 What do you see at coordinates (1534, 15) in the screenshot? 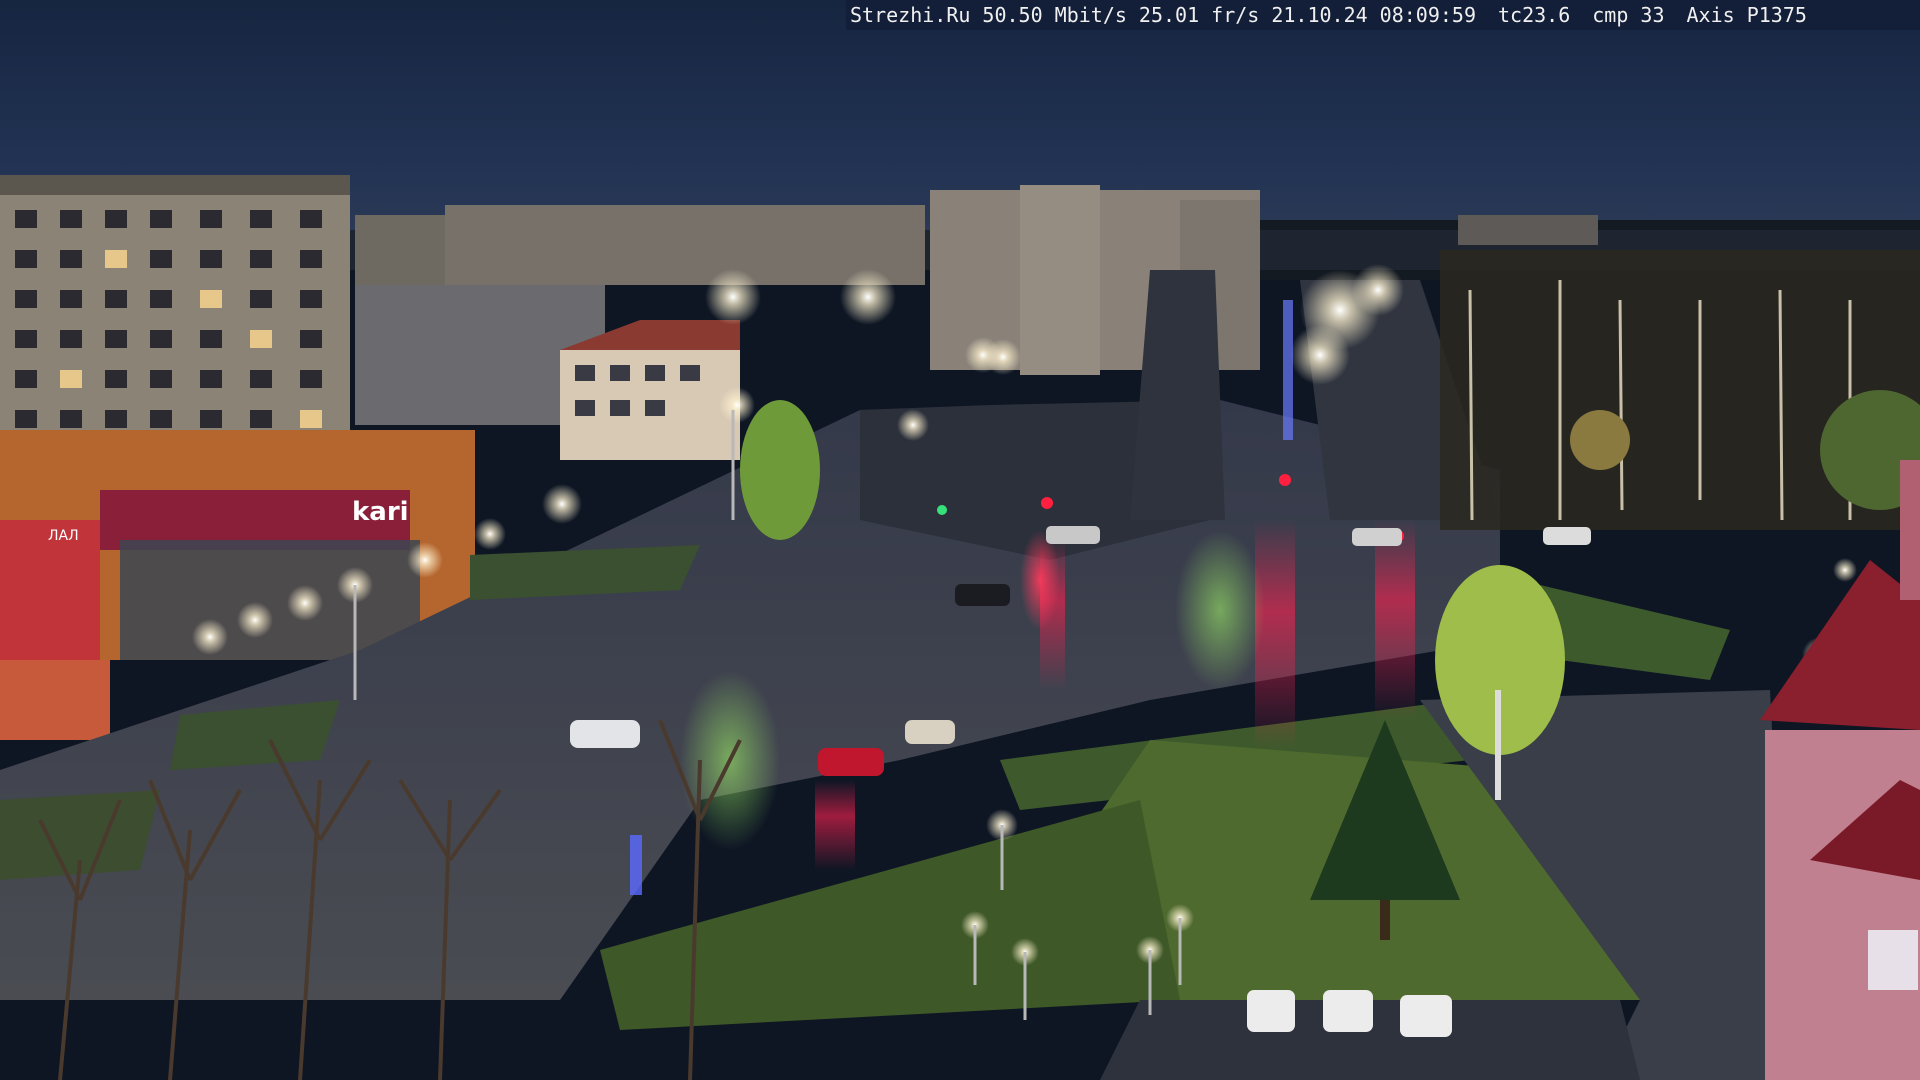
I see `overlay-tc: tc23.6` at bounding box center [1534, 15].